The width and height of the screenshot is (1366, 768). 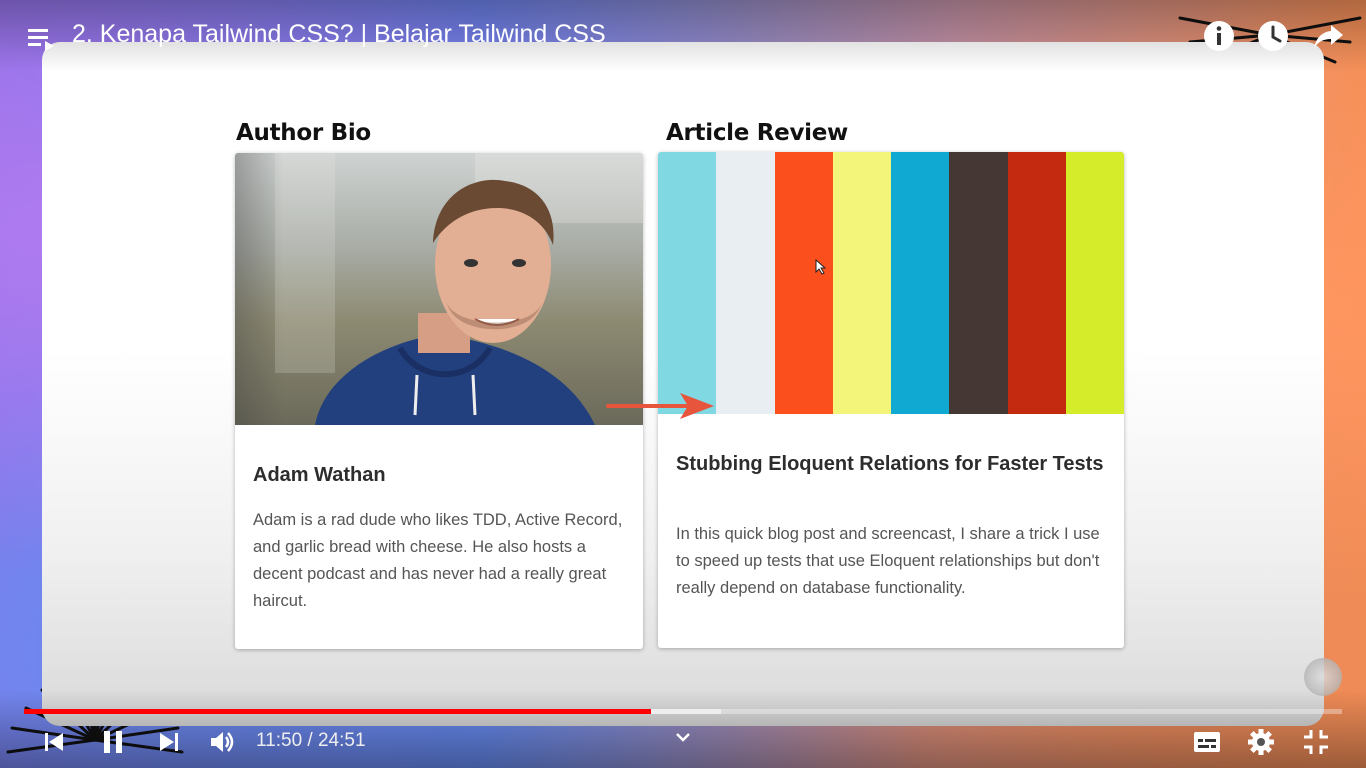 What do you see at coordinates (683, 711) in the screenshot?
I see `progress-bar` at bounding box center [683, 711].